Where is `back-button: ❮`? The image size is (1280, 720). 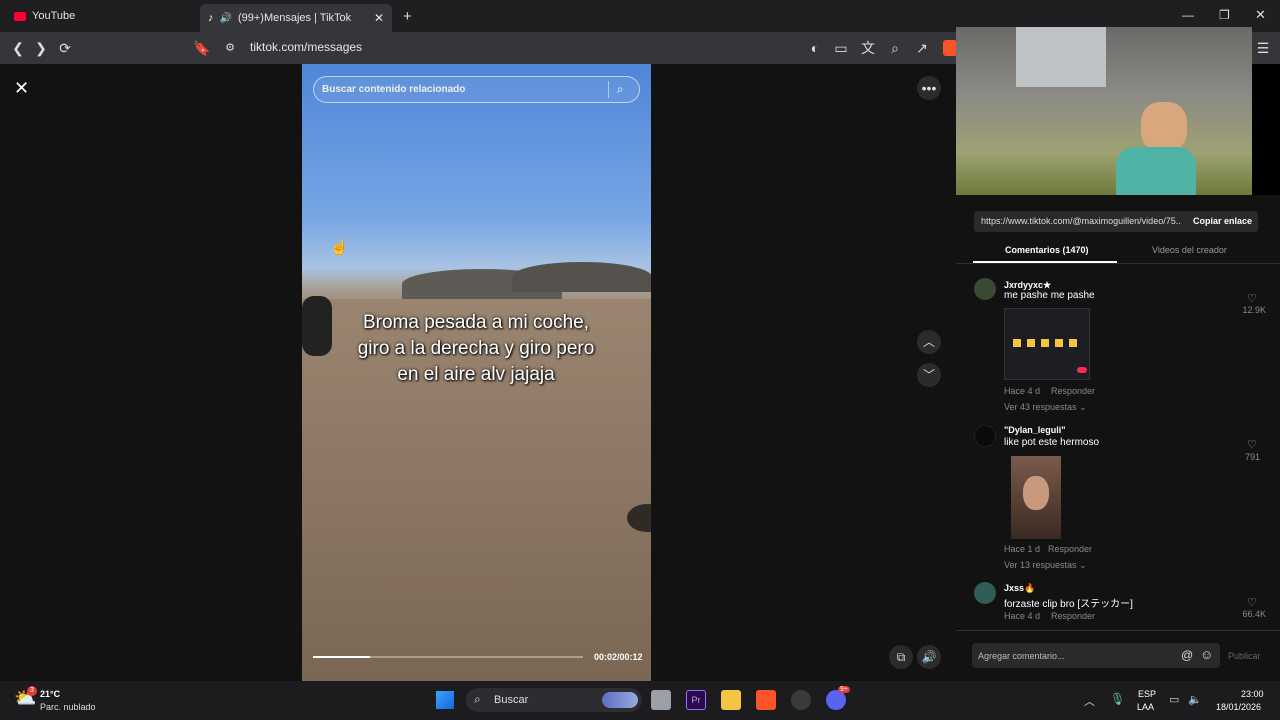
back-button: ❮ is located at coordinates (18, 48).